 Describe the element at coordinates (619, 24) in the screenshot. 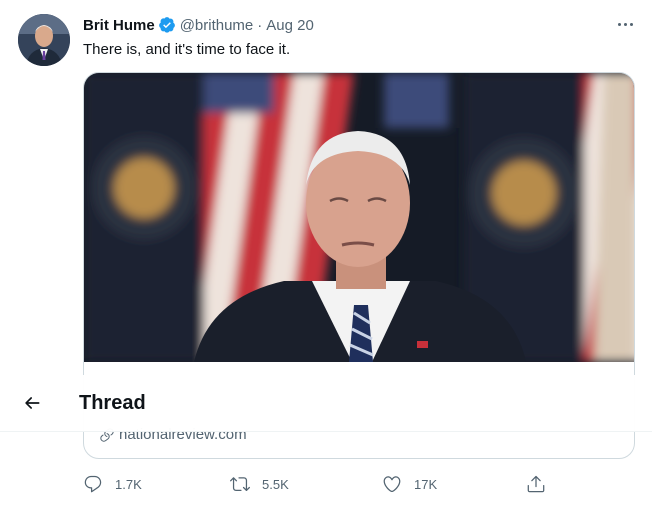

I see `ellipsis-icon` at that location.